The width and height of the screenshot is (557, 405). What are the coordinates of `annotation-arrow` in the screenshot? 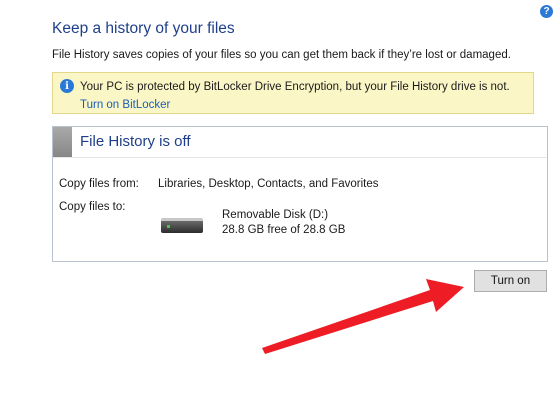 It's located at (363, 316).